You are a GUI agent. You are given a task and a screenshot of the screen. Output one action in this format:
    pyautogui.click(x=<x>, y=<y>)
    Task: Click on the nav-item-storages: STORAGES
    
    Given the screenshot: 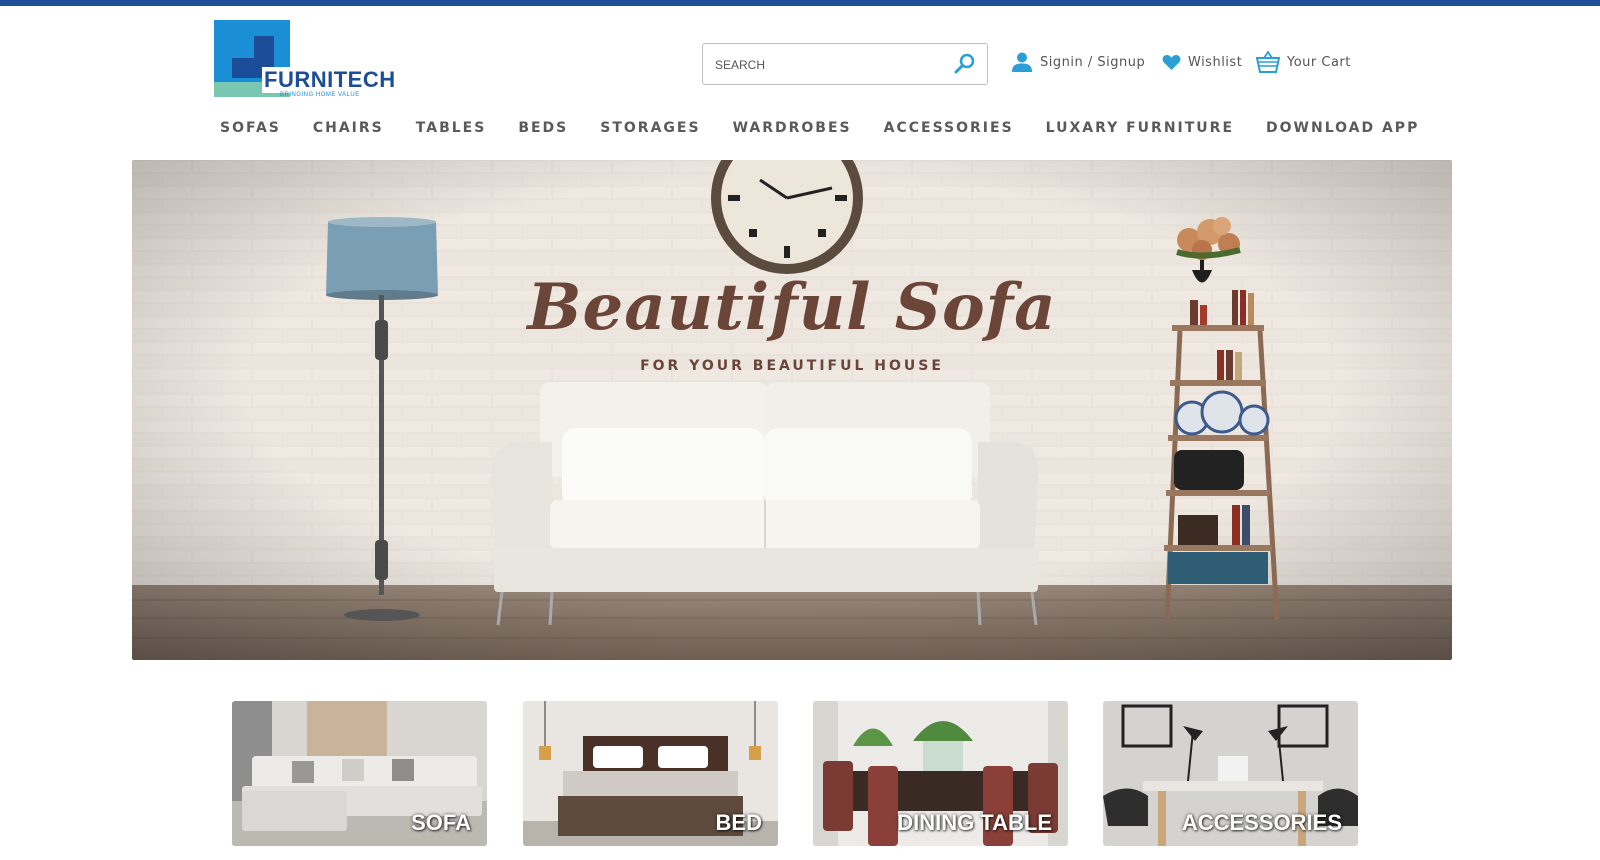 What is the action you would take?
    pyautogui.click(x=650, y=131)
    